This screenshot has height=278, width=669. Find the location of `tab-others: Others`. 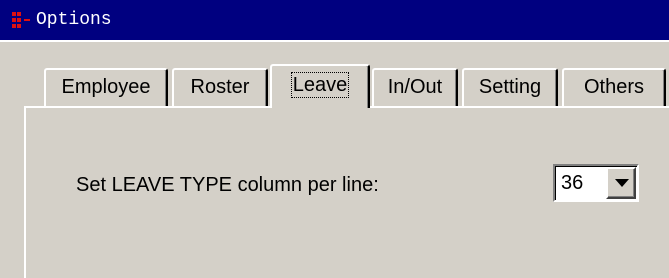

tab-others: Others is located at coordinates (614, 87).